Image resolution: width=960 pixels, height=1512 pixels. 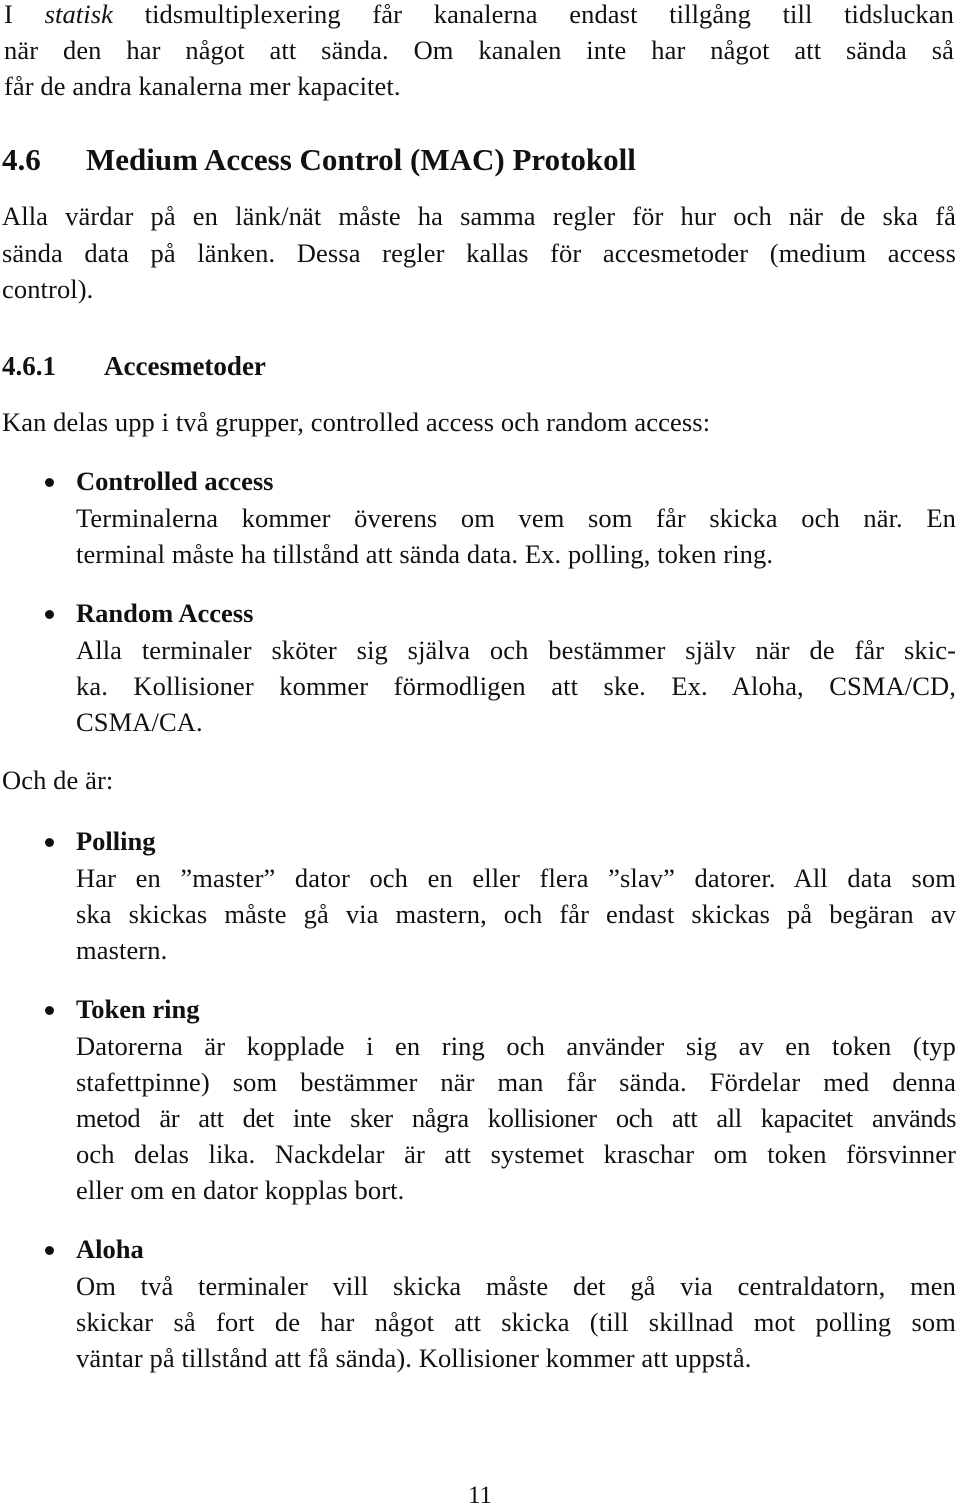 What do you see at coordinates (361, 159) in the screenshot?
I see `section-title: Medium Access Control (MAC) Protokoll` at bounding box center [361, 159].